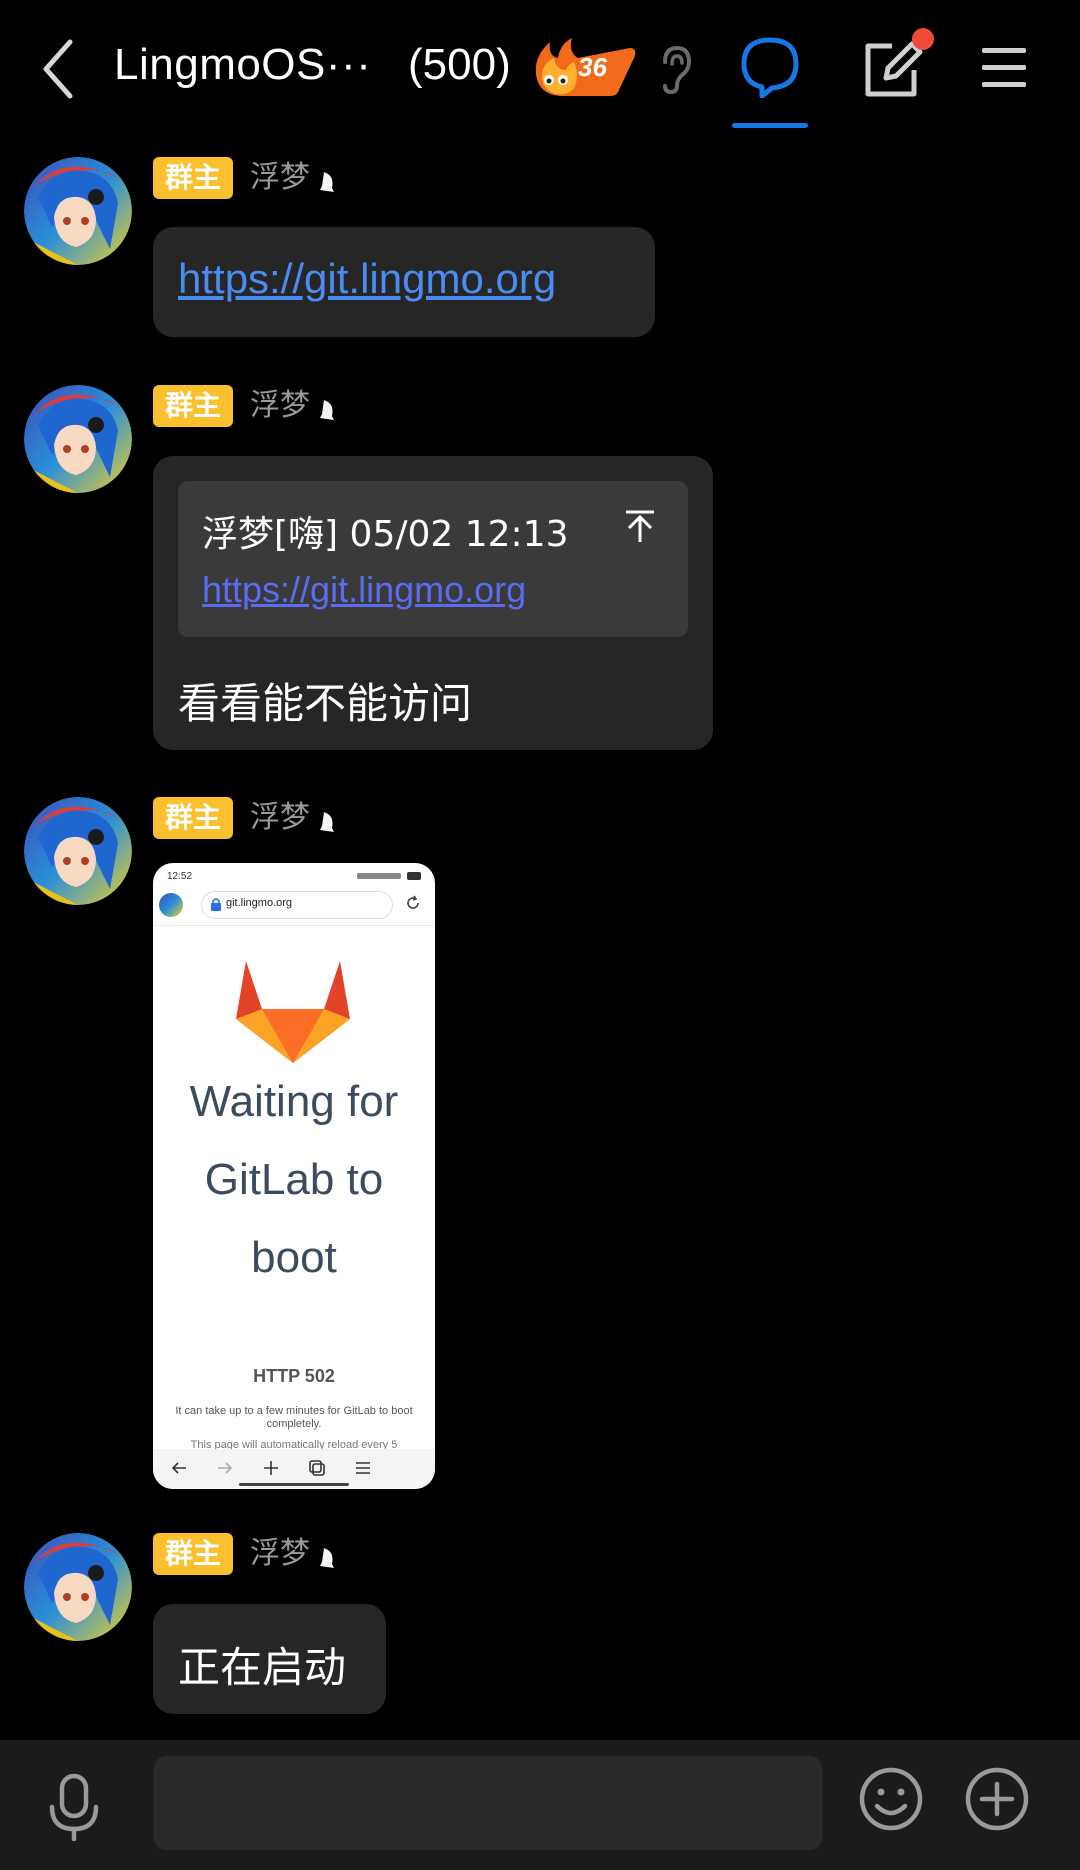 This screenshot has width=1080, height=1870. Describe the element at coordinates (293, 1012) in the screenshot. I see `gitlab-logo` at that location.